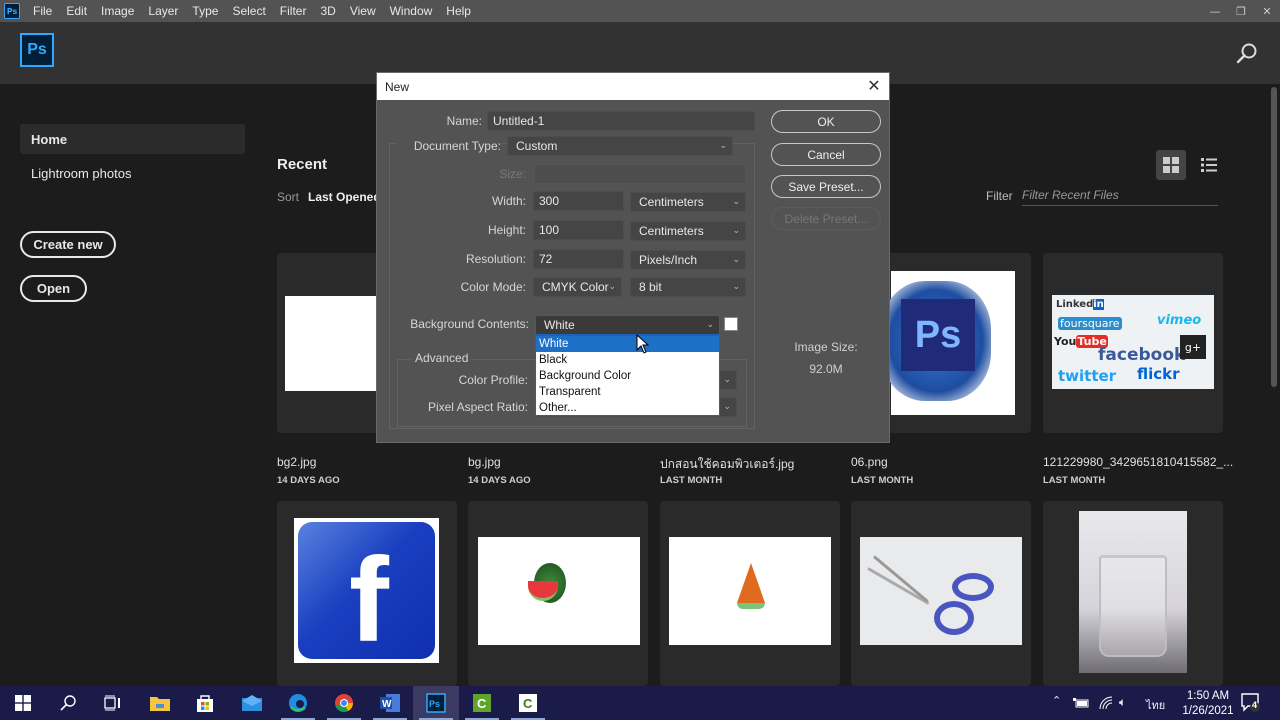 Image resolution: width=1280 pixels, height=720 pixels. What do you see at coordinates (826, 154) in the screenshot?
I see `cancel-button: Cancel` at bounding box center [826, 154].